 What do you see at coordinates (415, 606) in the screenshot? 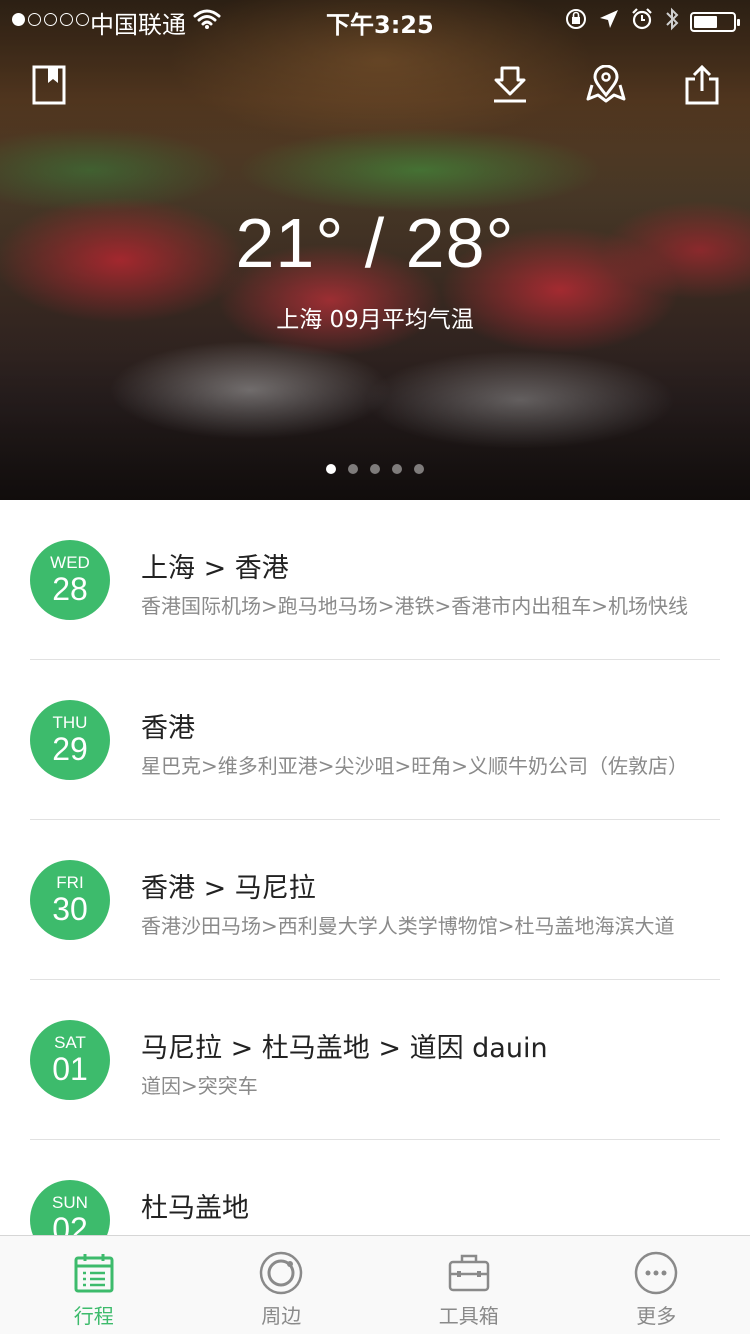
I see `day-places: 香港国际机场>跑马地马场>港铁>香港市内出租车>机场快线` at bounding box center [415, 606].